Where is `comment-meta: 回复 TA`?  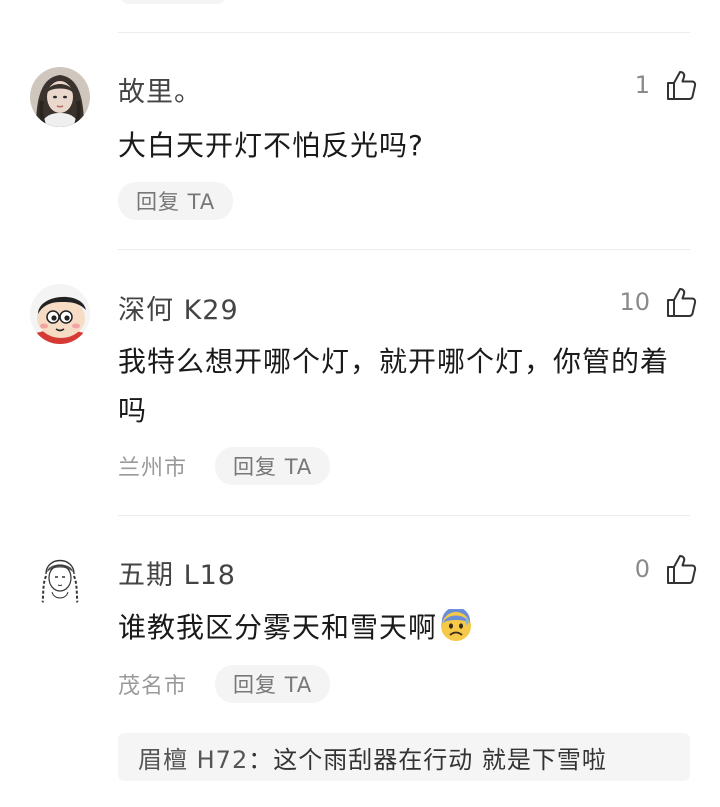 comment-meta: 回复 TA is located at coordinates (176, 201).